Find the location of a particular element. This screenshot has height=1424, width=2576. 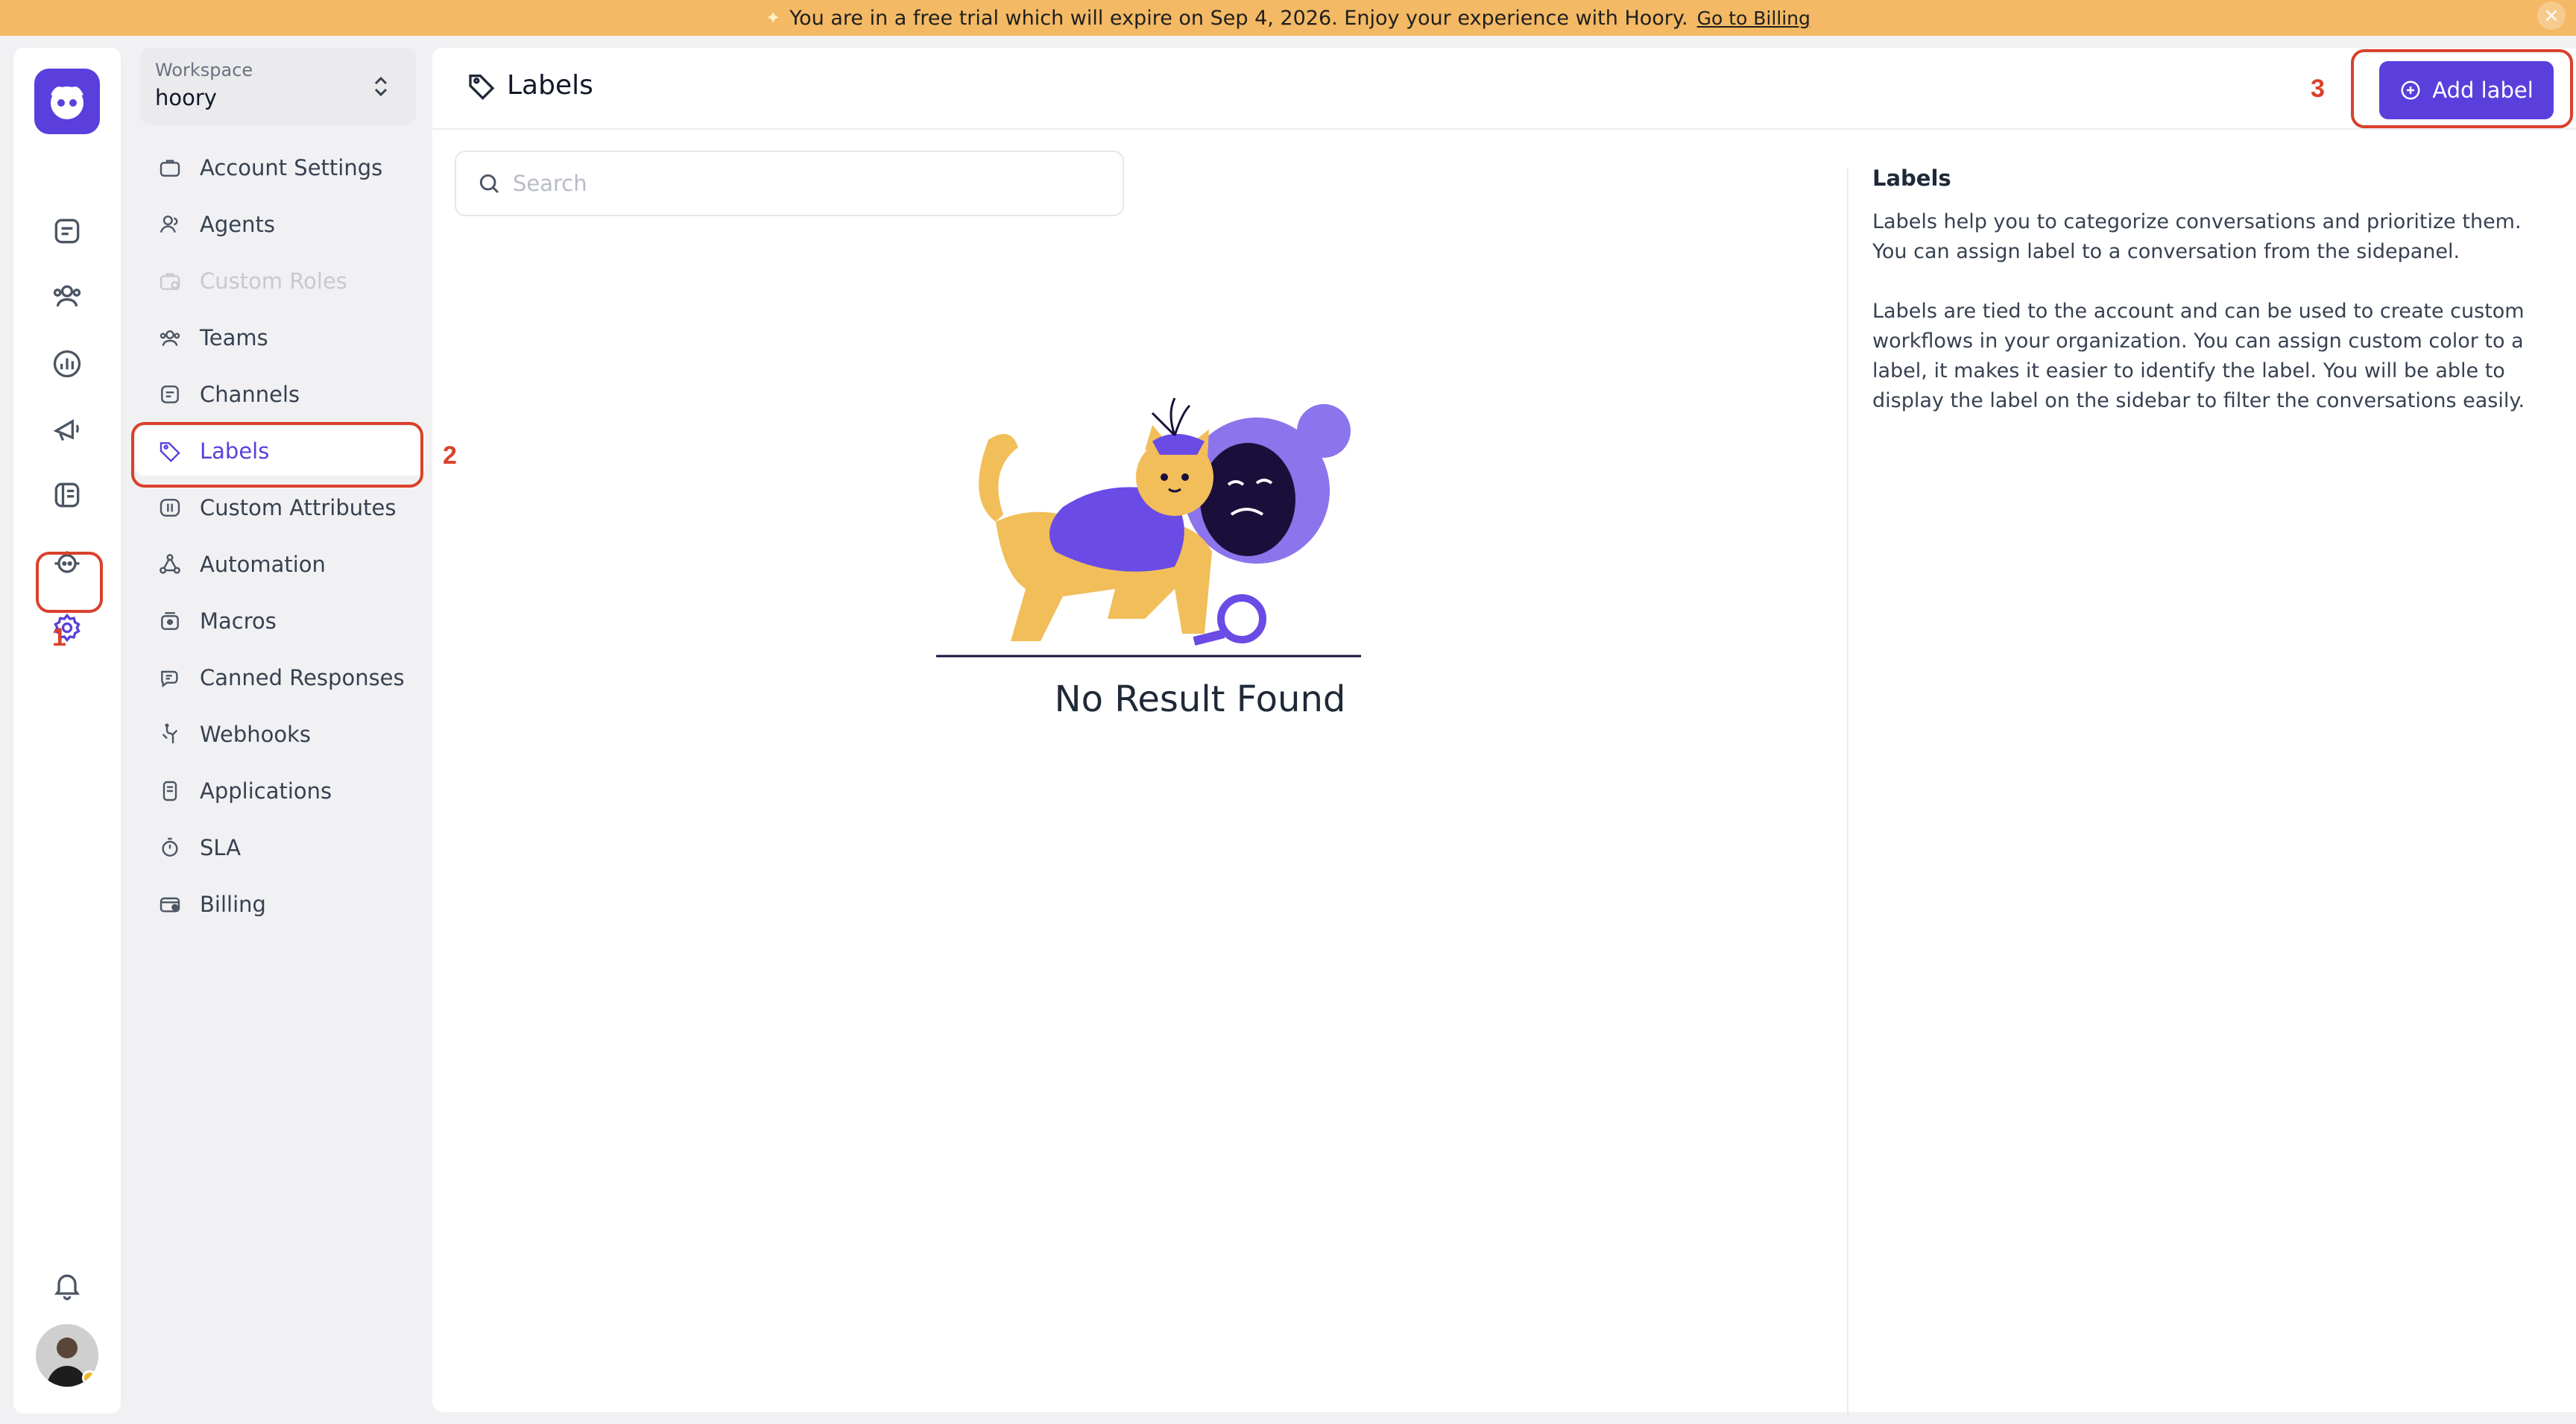

attribute-icon is located at coordinates (170, 508).